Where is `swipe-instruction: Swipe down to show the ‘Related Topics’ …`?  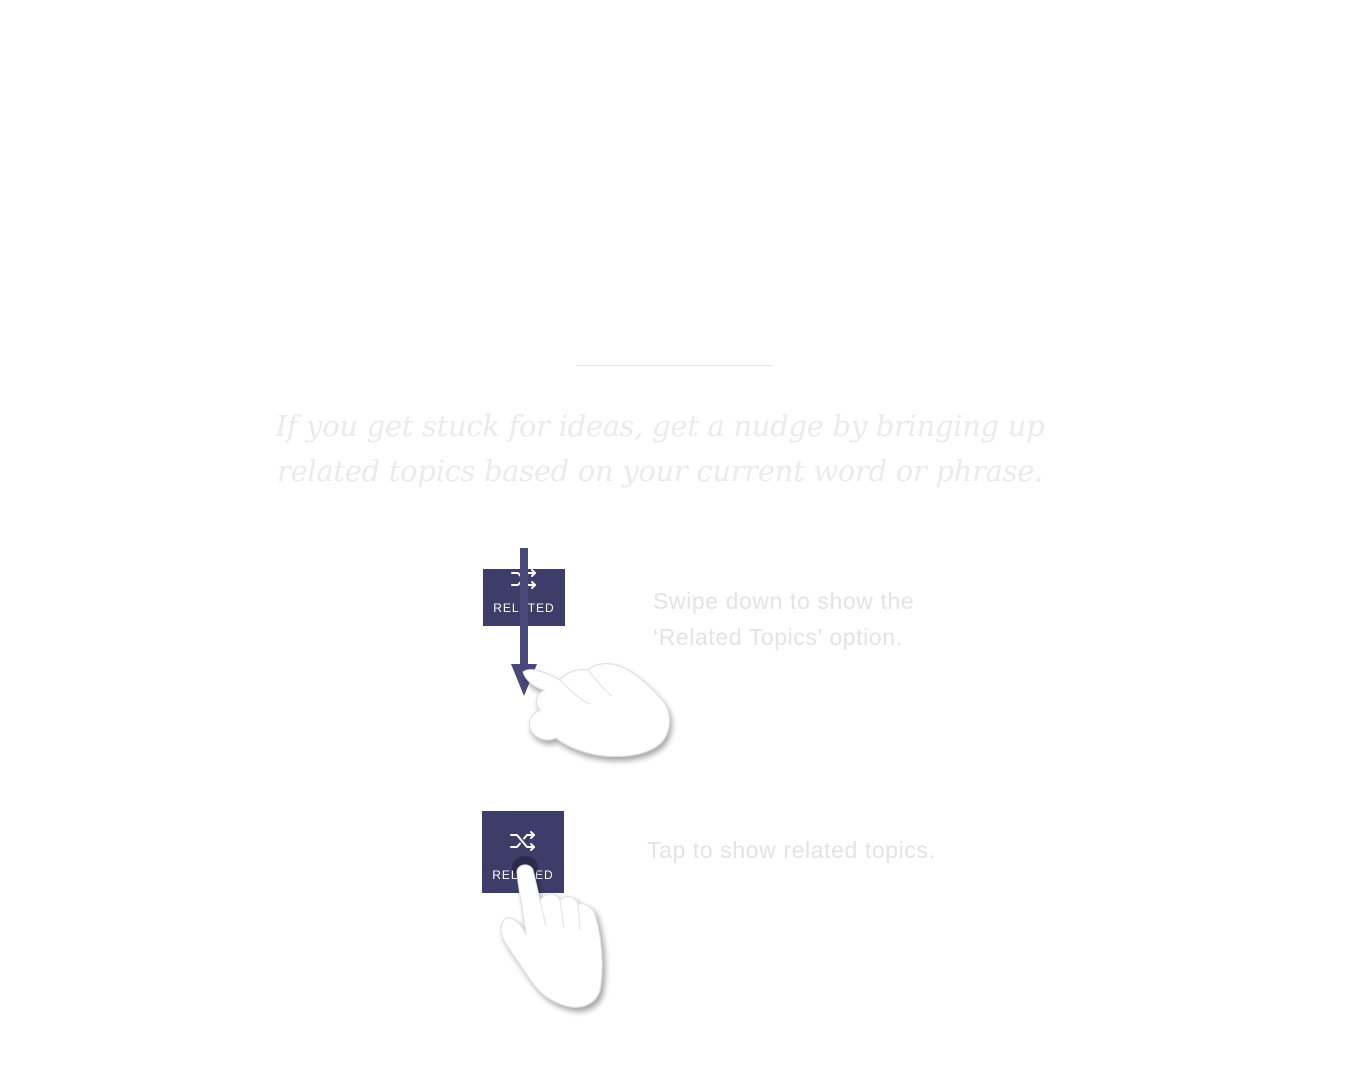 swipe-instruction: Swipe down to show the ‘Related Topics’ … is located at coordinates (784, 619).